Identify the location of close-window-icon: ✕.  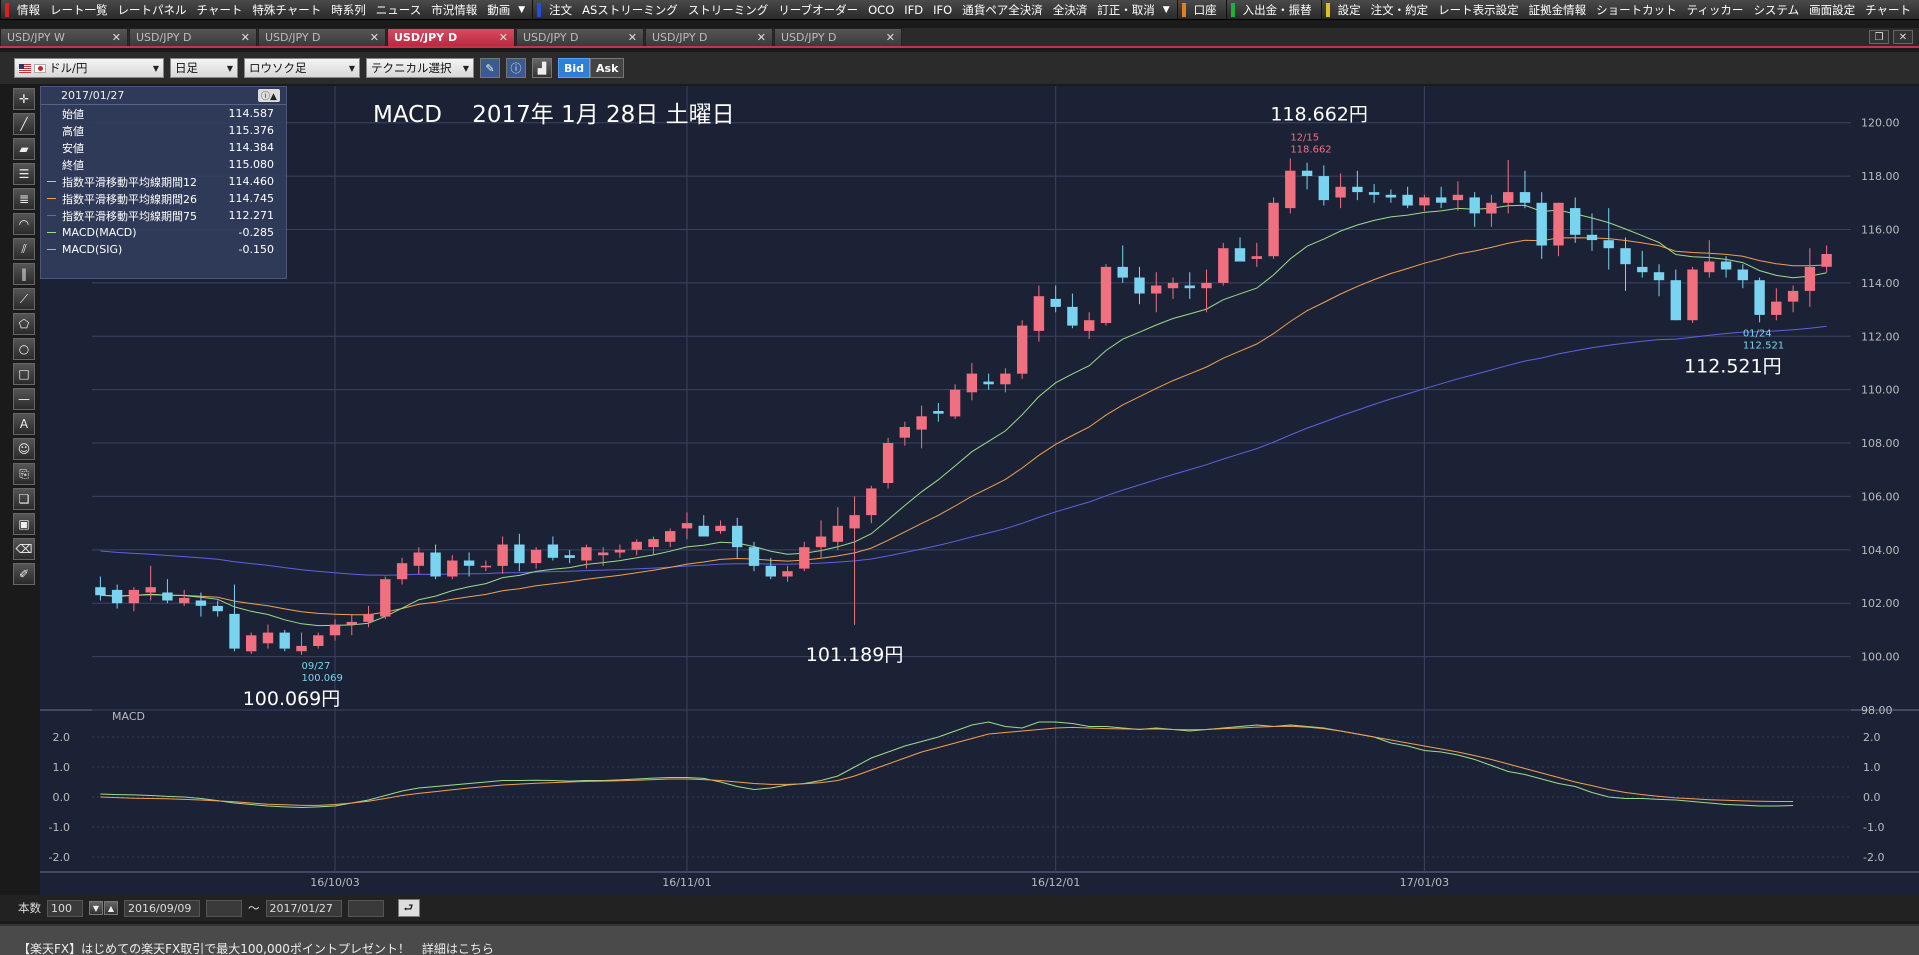
(1903, 37).